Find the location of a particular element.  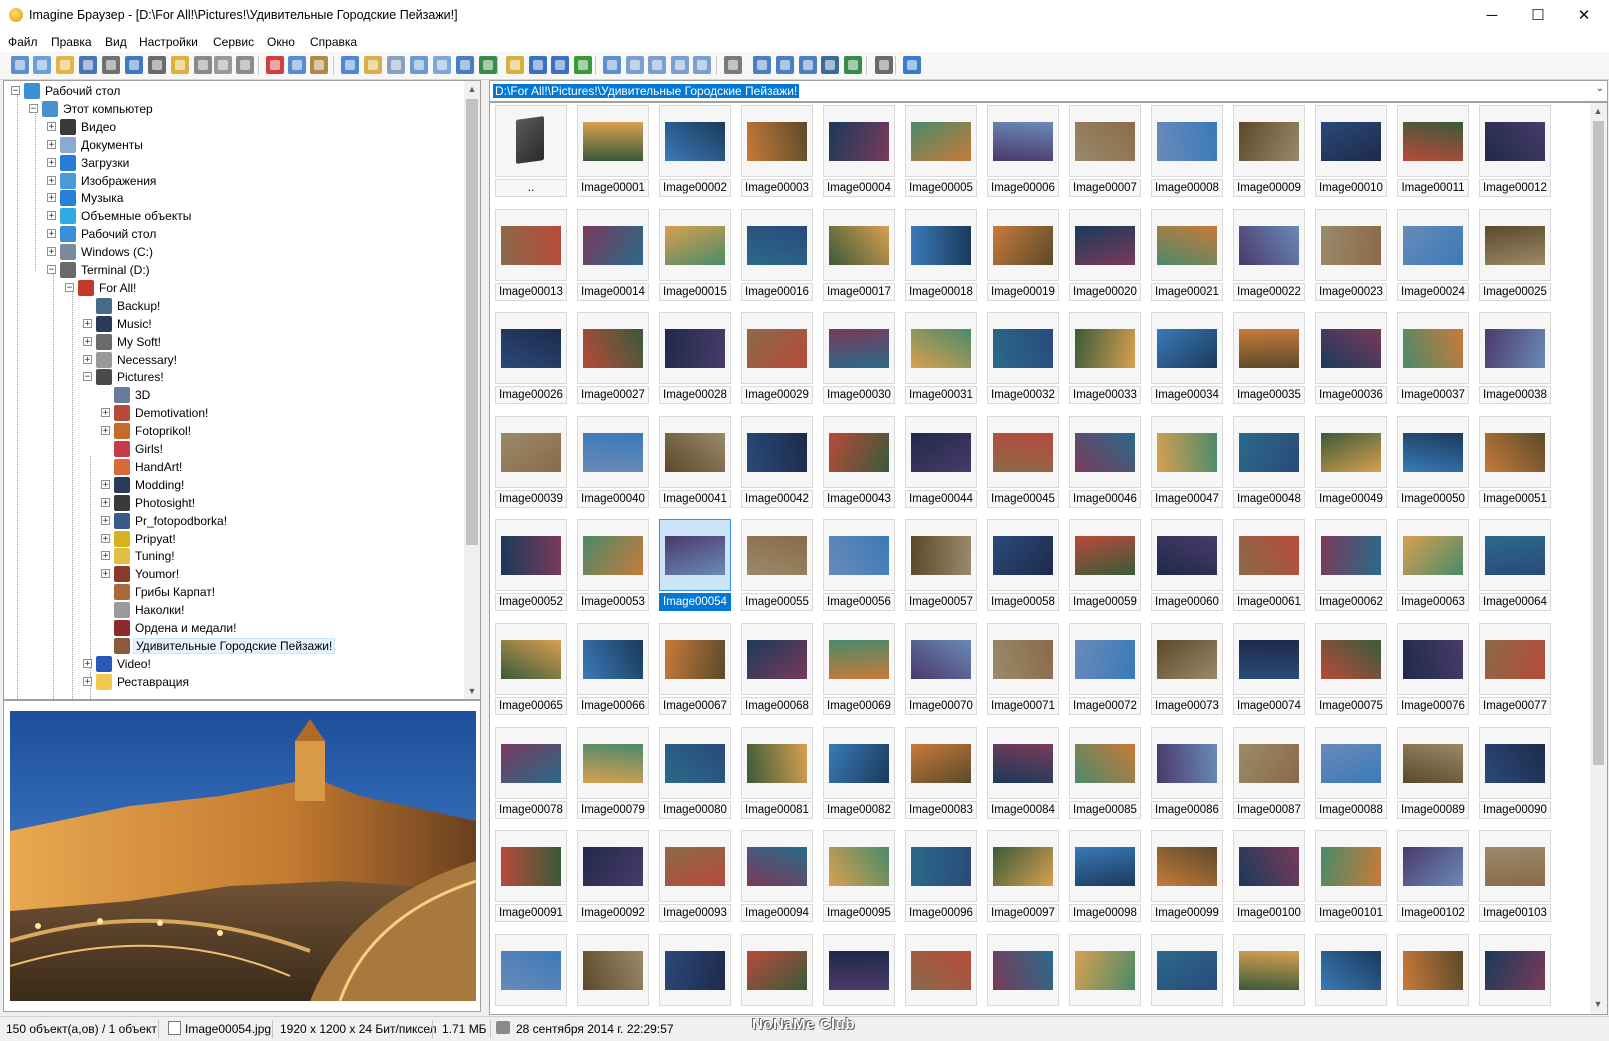

edit-icon is located at coordinates (884, 65).